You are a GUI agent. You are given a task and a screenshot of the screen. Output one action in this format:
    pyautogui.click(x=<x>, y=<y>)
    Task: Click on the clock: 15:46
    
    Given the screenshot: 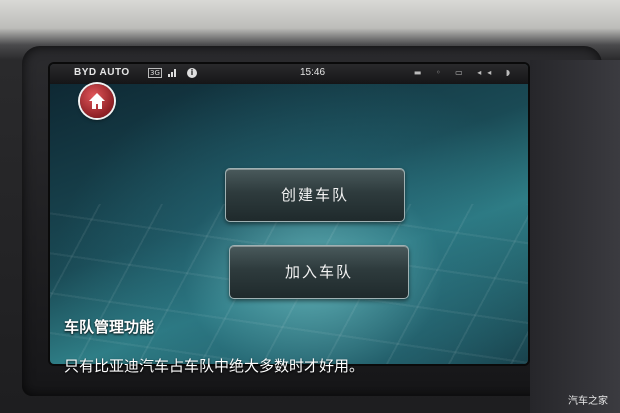 What is the action you would take?
    pyautogui.click(x=313, y=72)
    